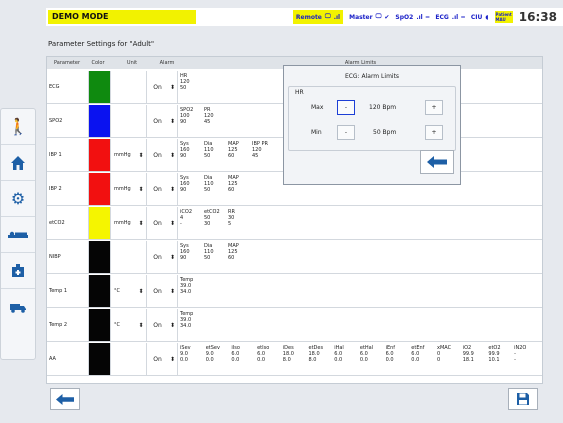  What do you see at coordinates (207, 224) in the screenshot?
I see `limit-low: 30` at bounding box center [207, 224].